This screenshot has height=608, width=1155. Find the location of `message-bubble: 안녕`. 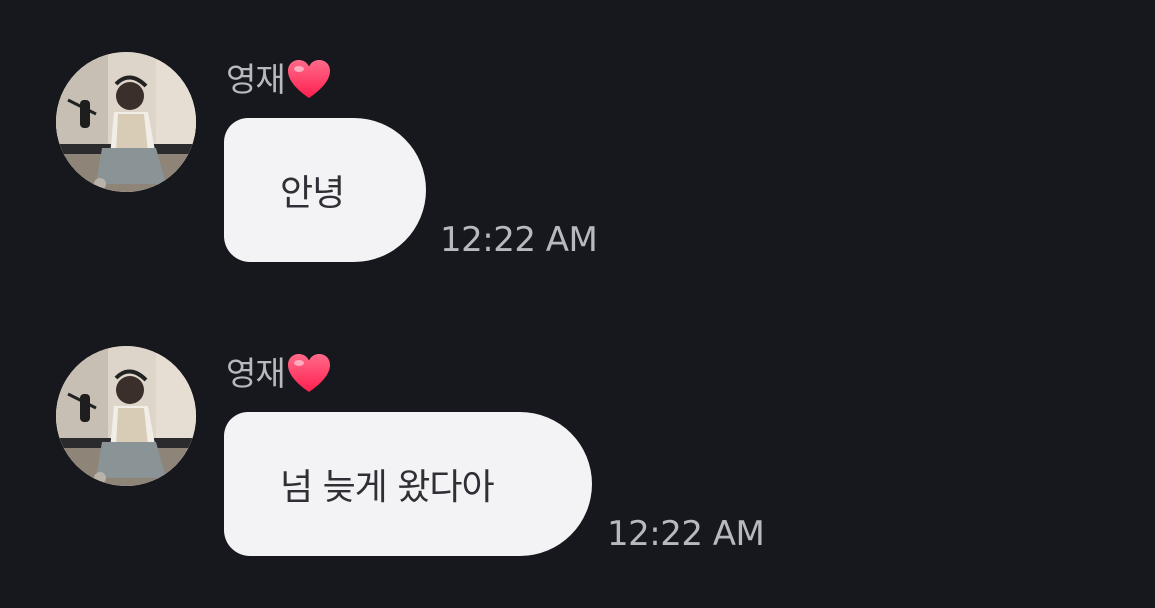

message-bubble: 안녕 is located at coordinates (325, 190).